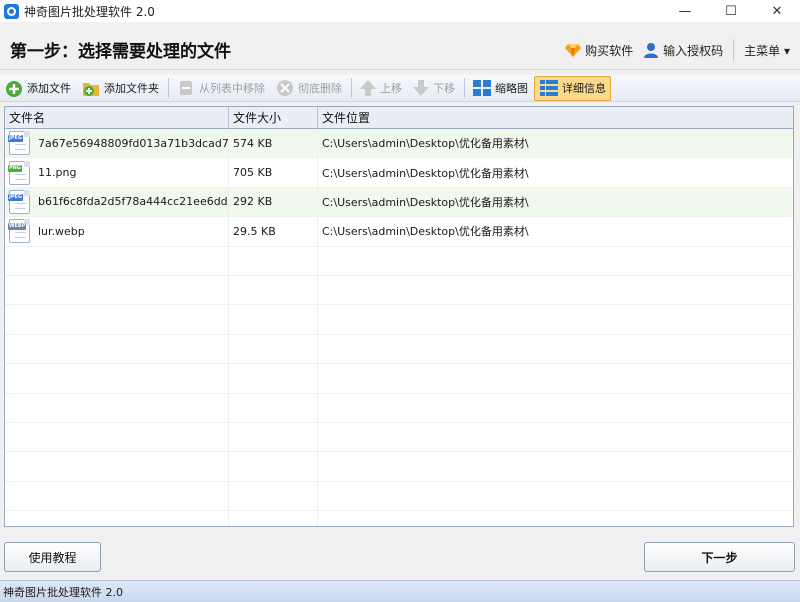 The height and width of the screenshot is (602, 800). I want to click on status-text: 神奇图片批处理软件 2.0, so click(63, 592).